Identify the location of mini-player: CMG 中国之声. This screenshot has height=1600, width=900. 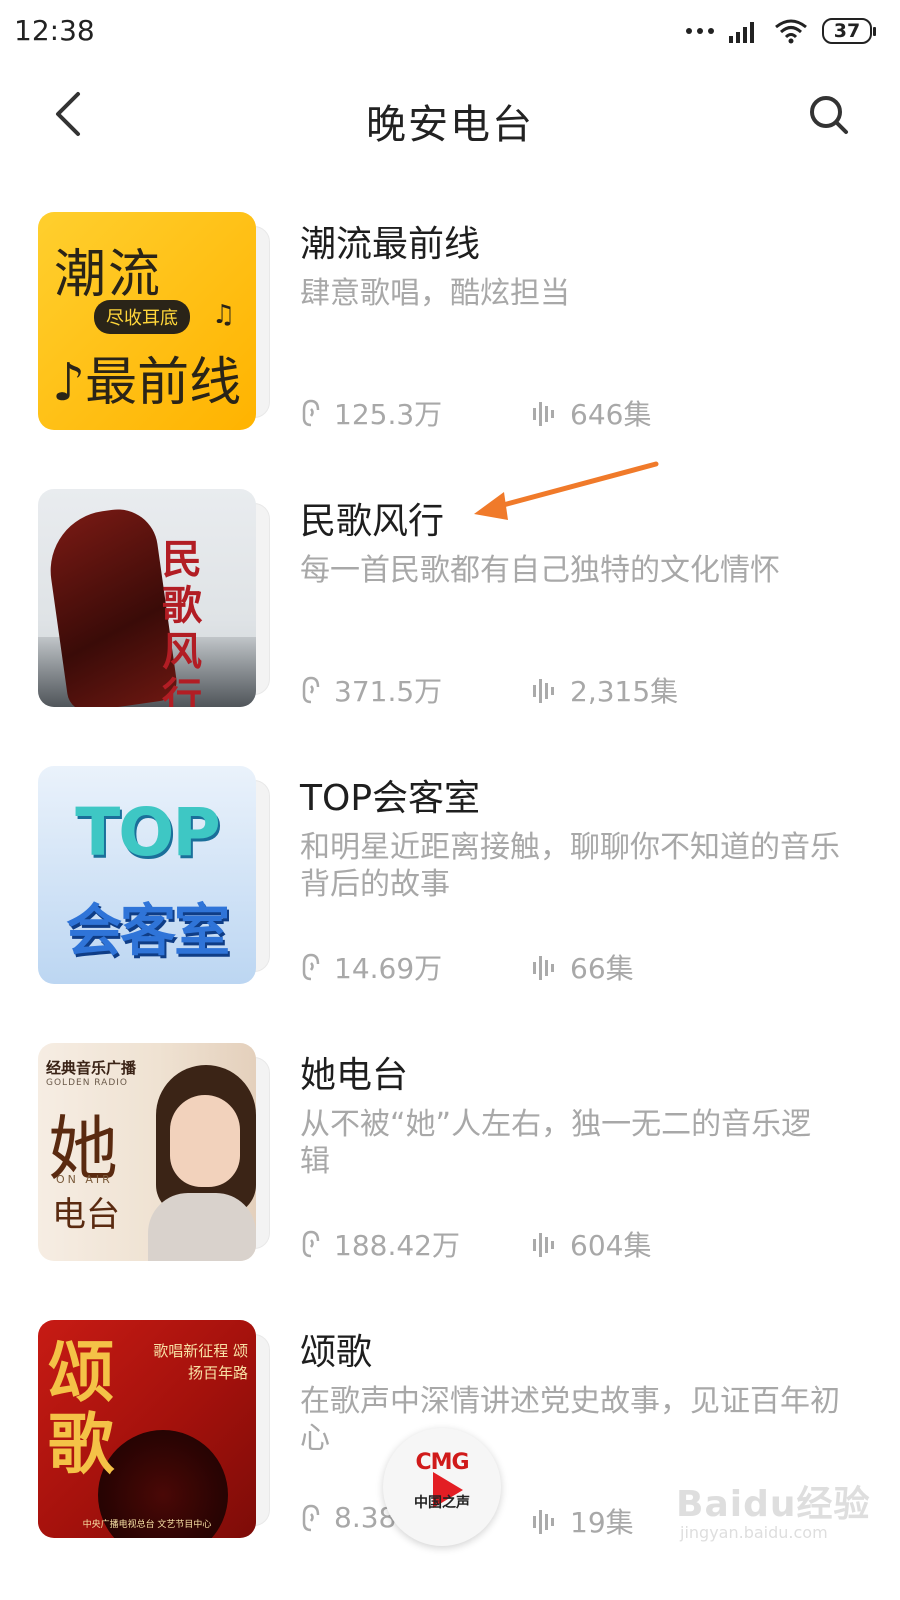
(442, 1487).